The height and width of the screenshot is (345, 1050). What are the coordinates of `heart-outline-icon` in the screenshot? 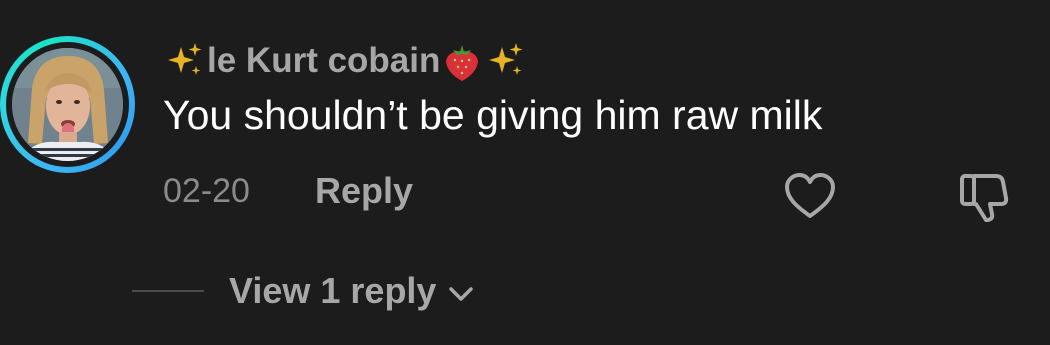 It's located at (810, 195).